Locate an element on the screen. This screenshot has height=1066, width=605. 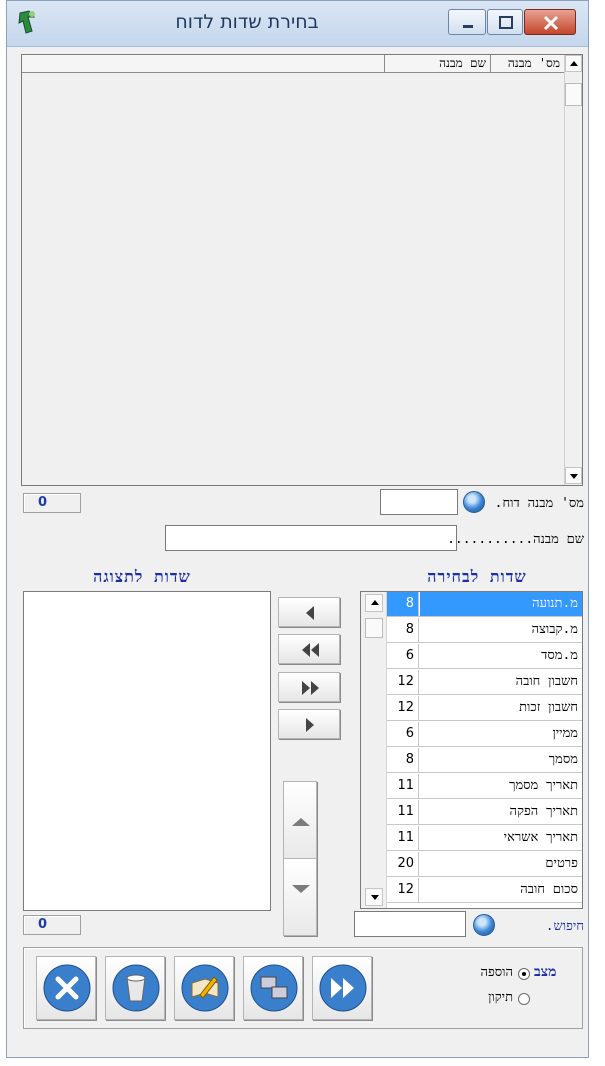
report-structure-number-input is located at coordinates (419, 502).